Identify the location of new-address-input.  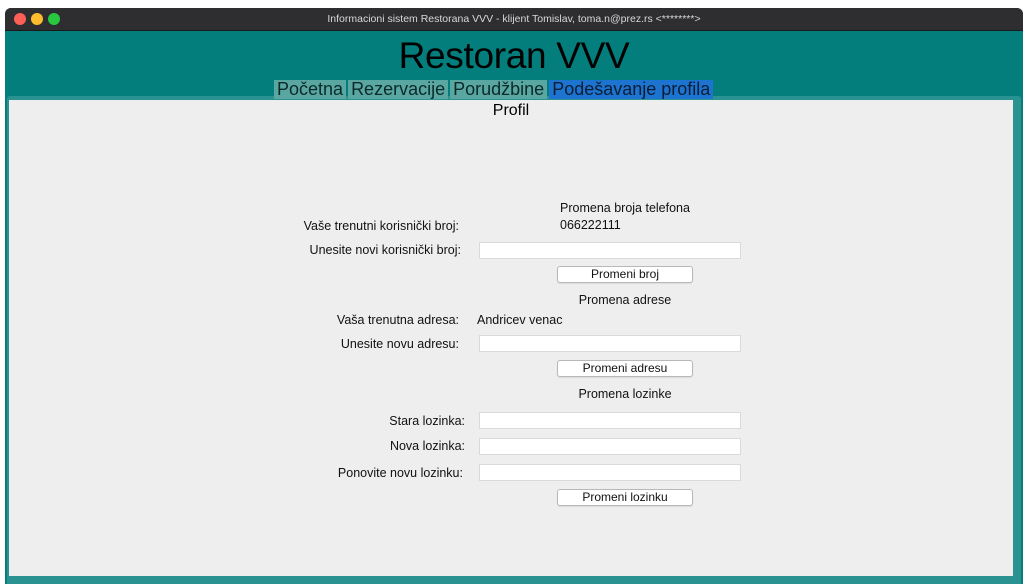
(610, 343).